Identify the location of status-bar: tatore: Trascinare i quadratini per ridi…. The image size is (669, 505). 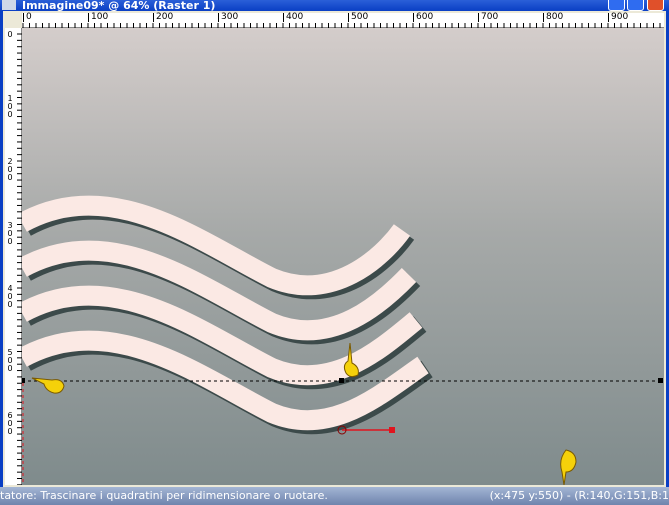
(334, 496).